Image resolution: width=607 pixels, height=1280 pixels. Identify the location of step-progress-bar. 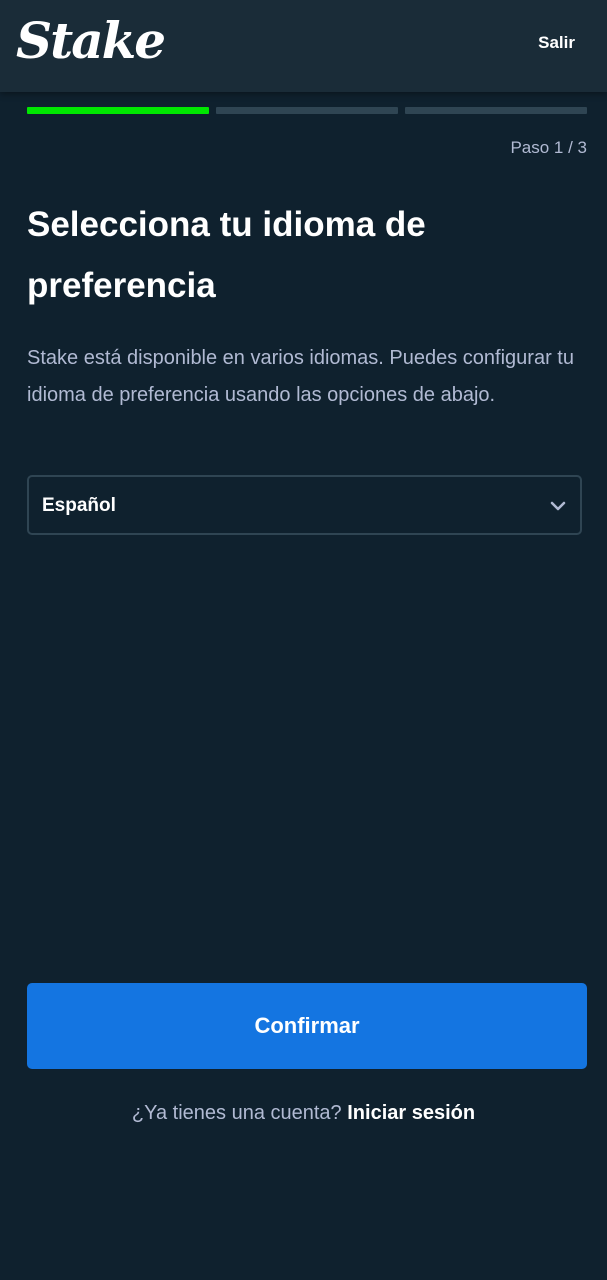
(307, 110).